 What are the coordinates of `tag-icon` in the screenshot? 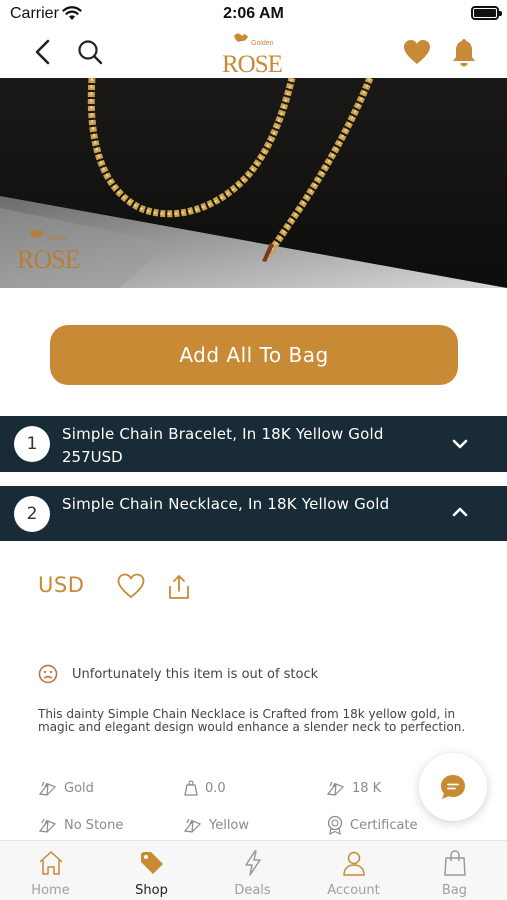 It's located at (151, 863).